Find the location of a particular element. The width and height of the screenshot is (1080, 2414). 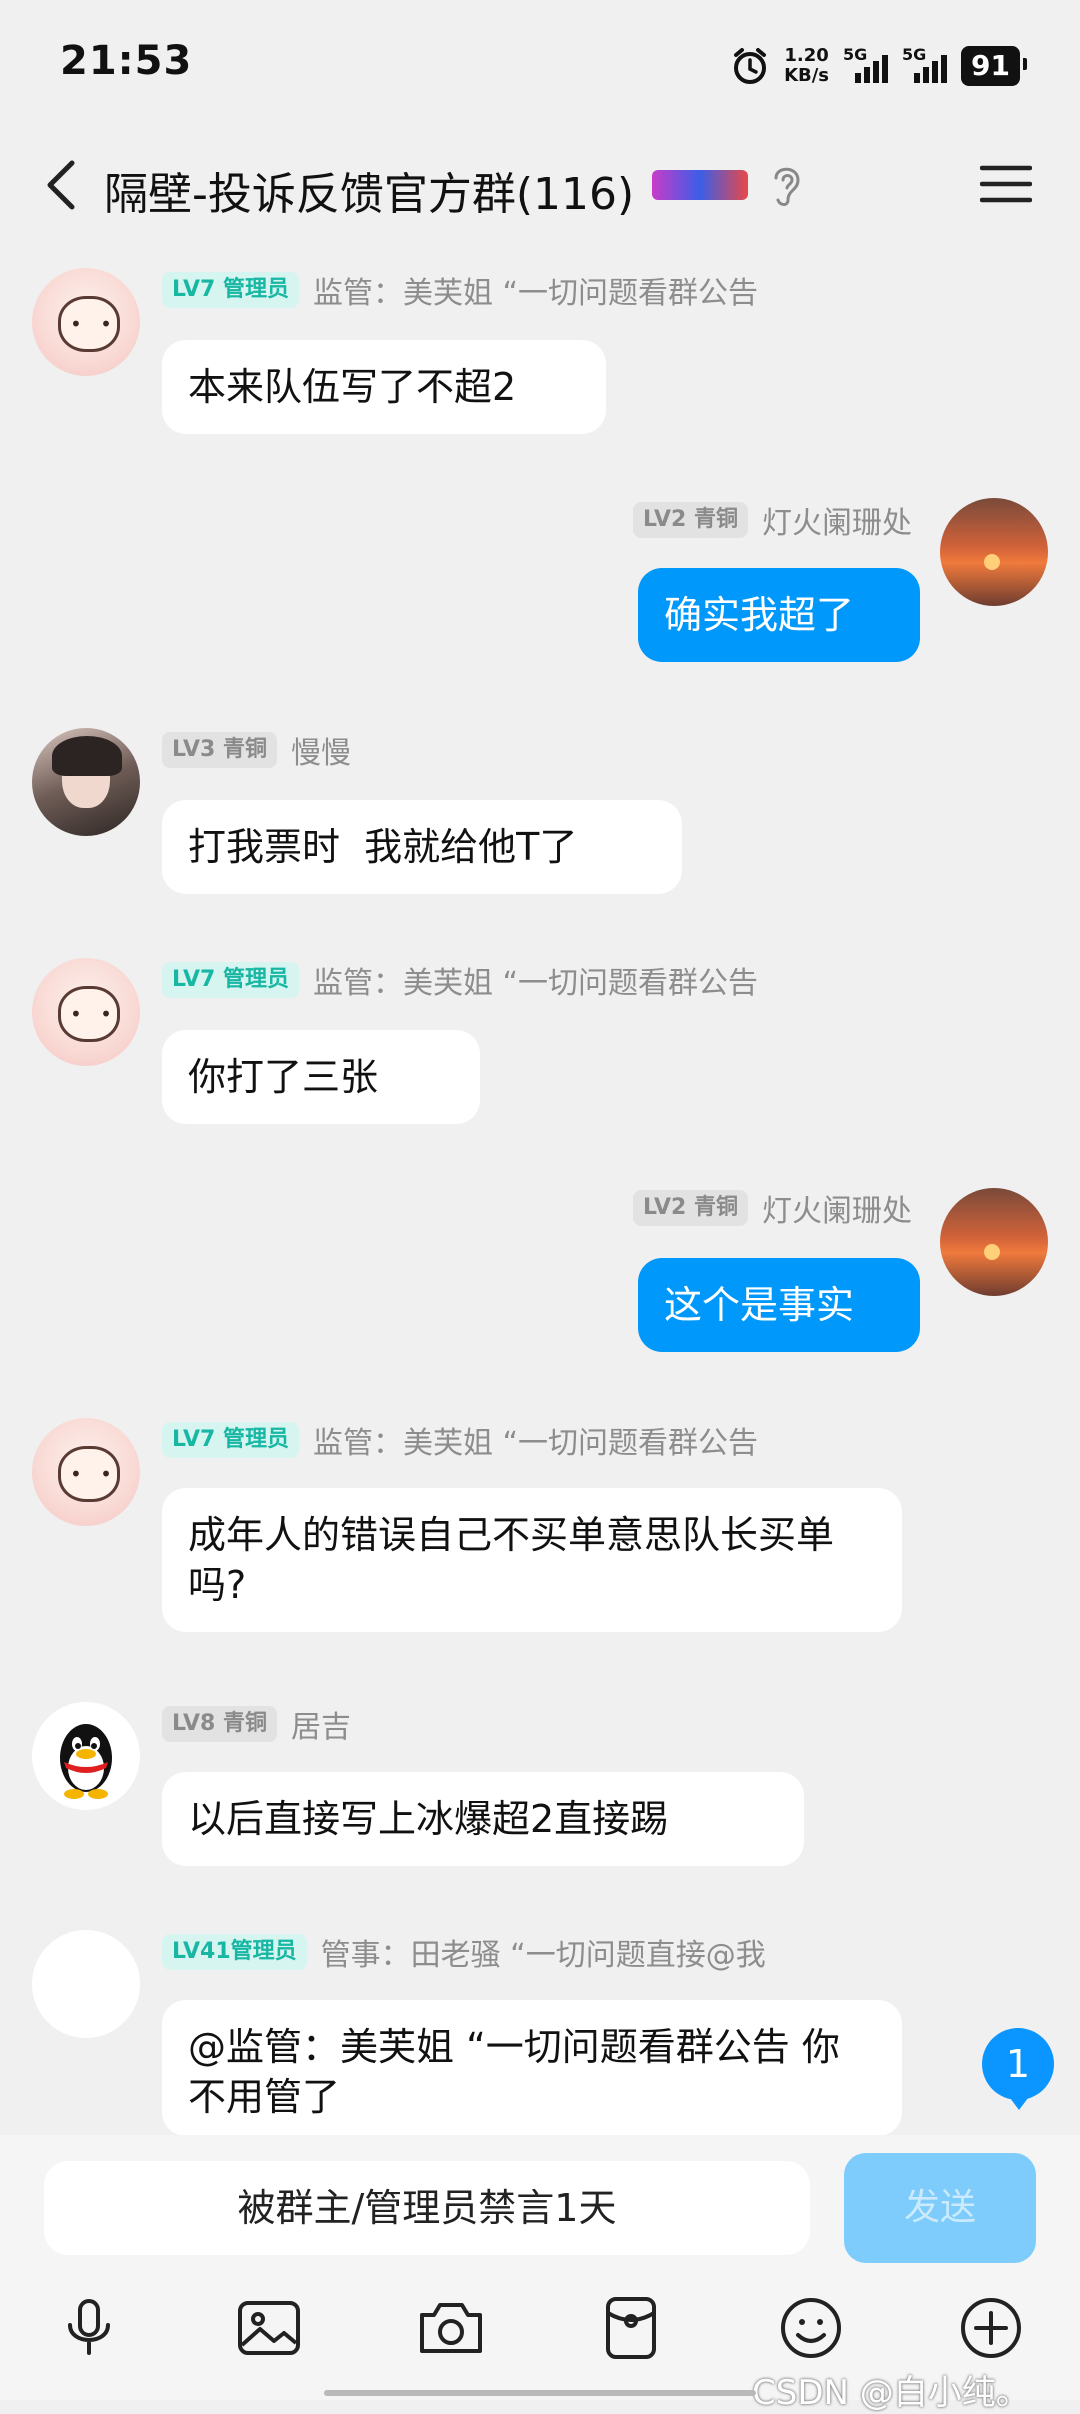

menu-icon is located at coordinates (1006, 184).